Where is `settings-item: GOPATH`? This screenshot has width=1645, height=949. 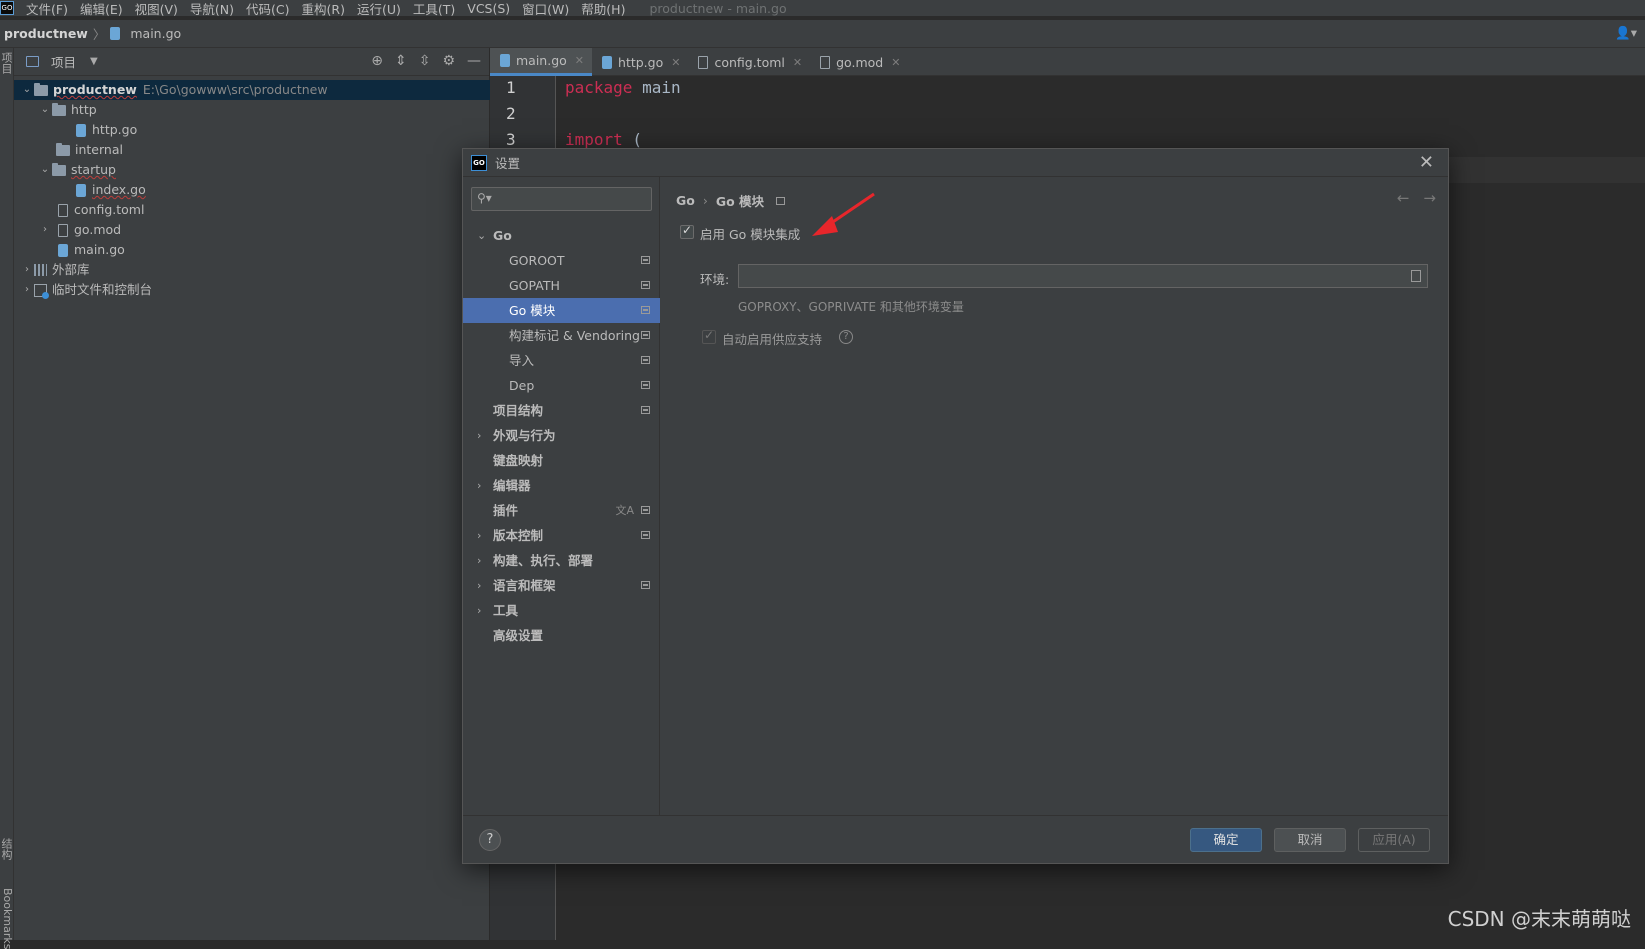
settings-item: GOPATH is located at coordinates (561, 285).